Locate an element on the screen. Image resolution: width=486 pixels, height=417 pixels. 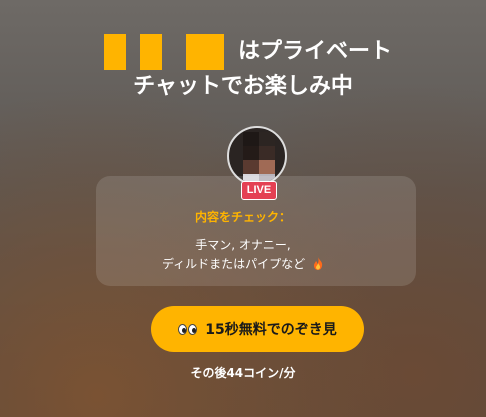
content-heading: 内容をチェック： is located at coordinates (242, 217).